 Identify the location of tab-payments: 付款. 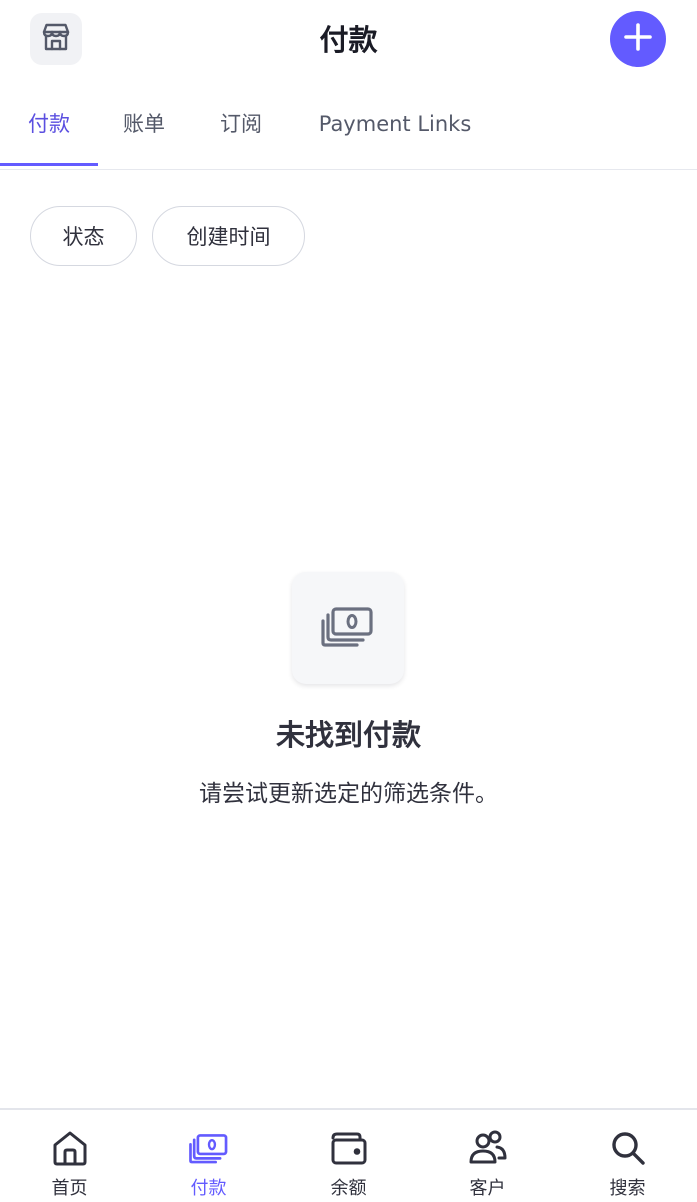
(49, 128).